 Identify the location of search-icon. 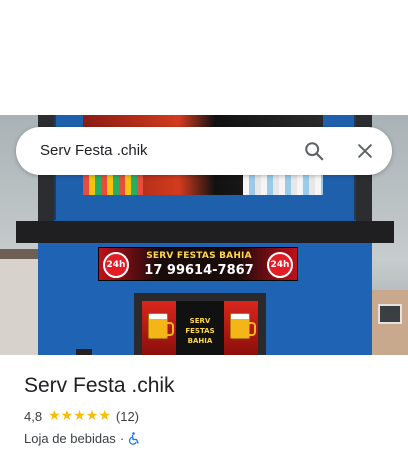
(314, 151).